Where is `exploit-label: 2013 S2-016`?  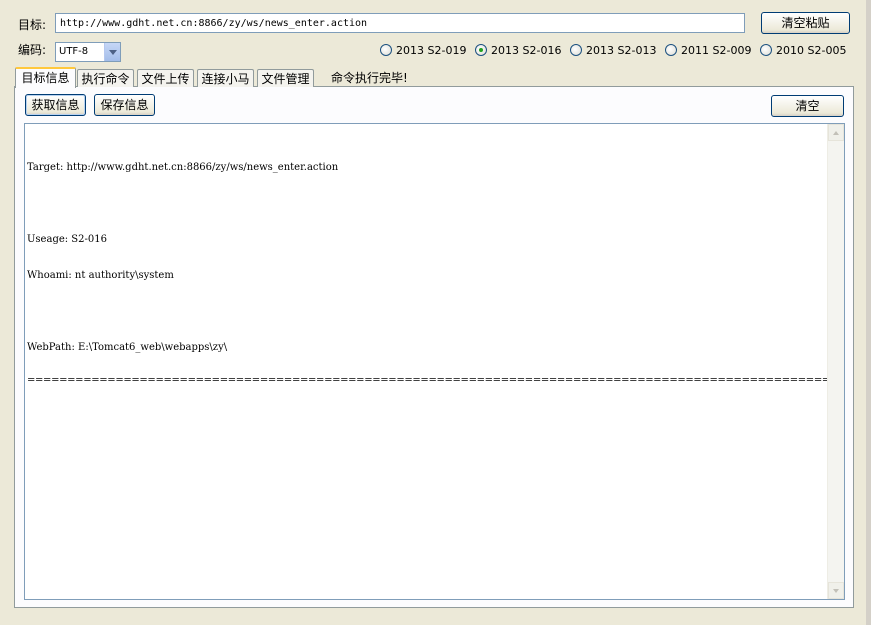 exploit-label: 2013 S2-016 is located at coordinates (526, 50).